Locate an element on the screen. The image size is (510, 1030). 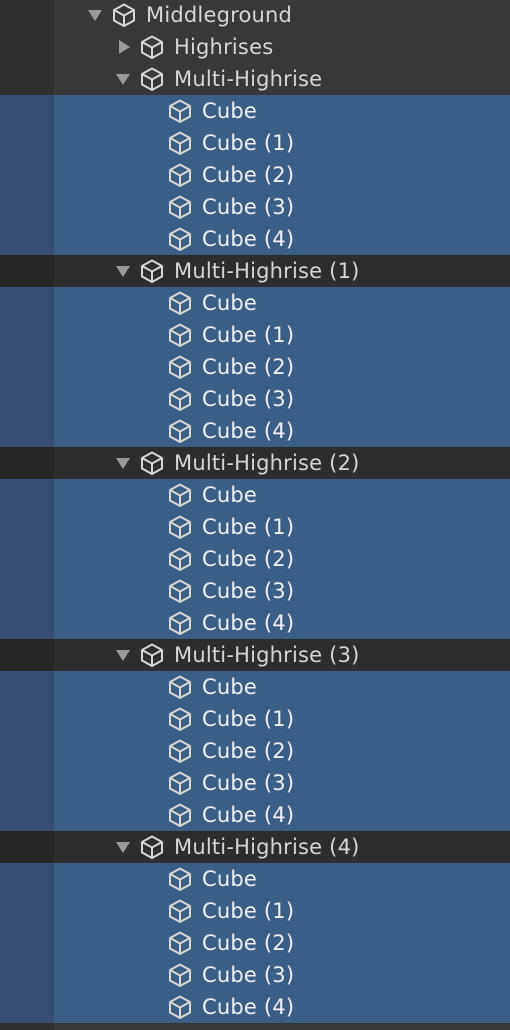
hierarchy-item-group: Multi-Highrise (2) is located at coordinates (255, 463).